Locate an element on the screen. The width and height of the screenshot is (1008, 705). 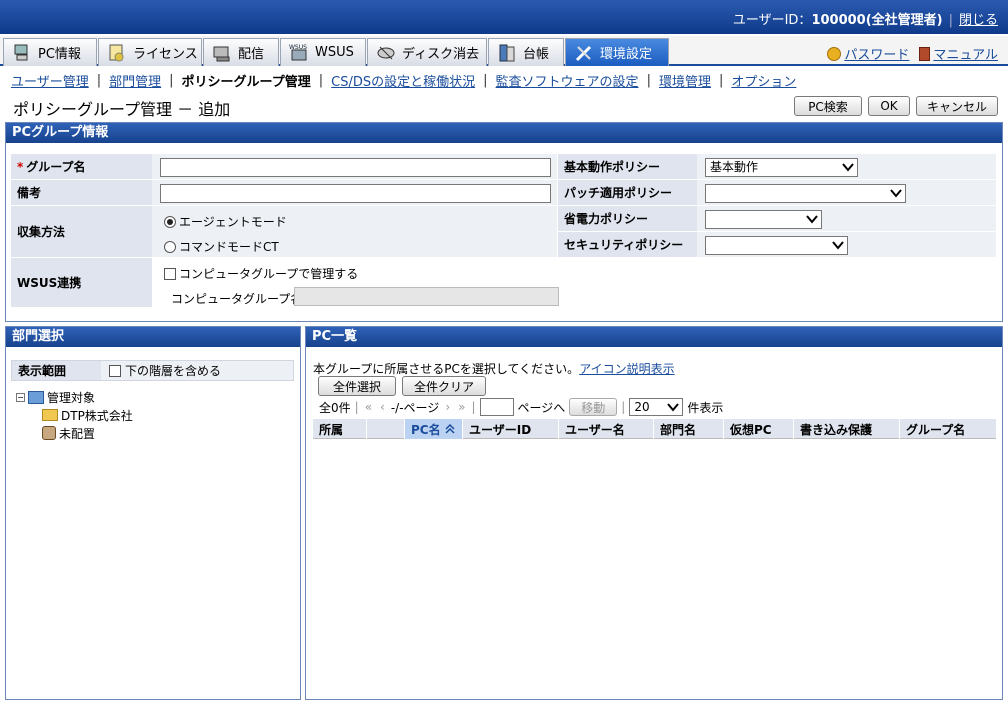
pc-search-button: PC検索 is located at coordinates (828, 106).